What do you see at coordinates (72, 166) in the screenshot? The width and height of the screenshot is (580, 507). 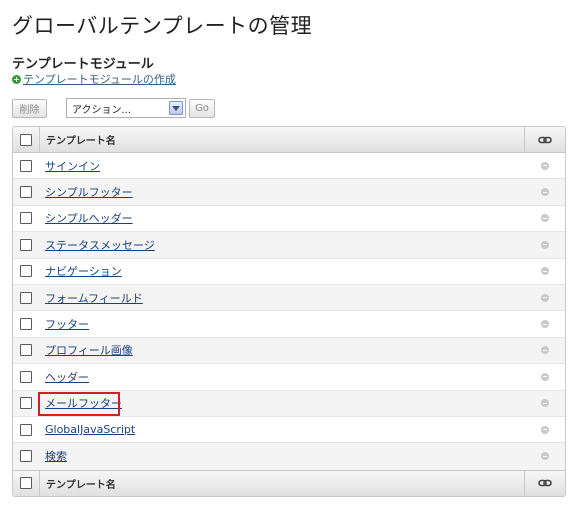 I see `template-name-link: サインイン` at bounding box center [72, 166].